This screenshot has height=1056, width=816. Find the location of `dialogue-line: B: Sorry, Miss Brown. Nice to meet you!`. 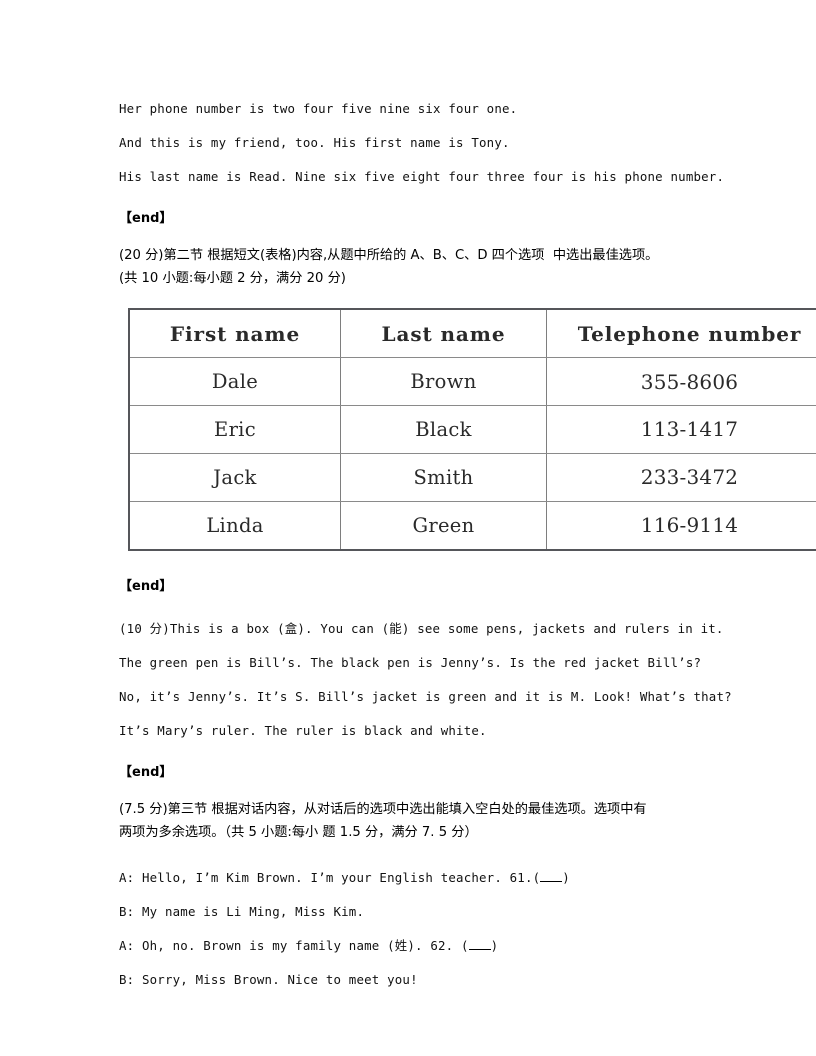

dialogue-line: B: Sorry, Miss Brown. Nice to meet you! is located at coordinates (459, 980).